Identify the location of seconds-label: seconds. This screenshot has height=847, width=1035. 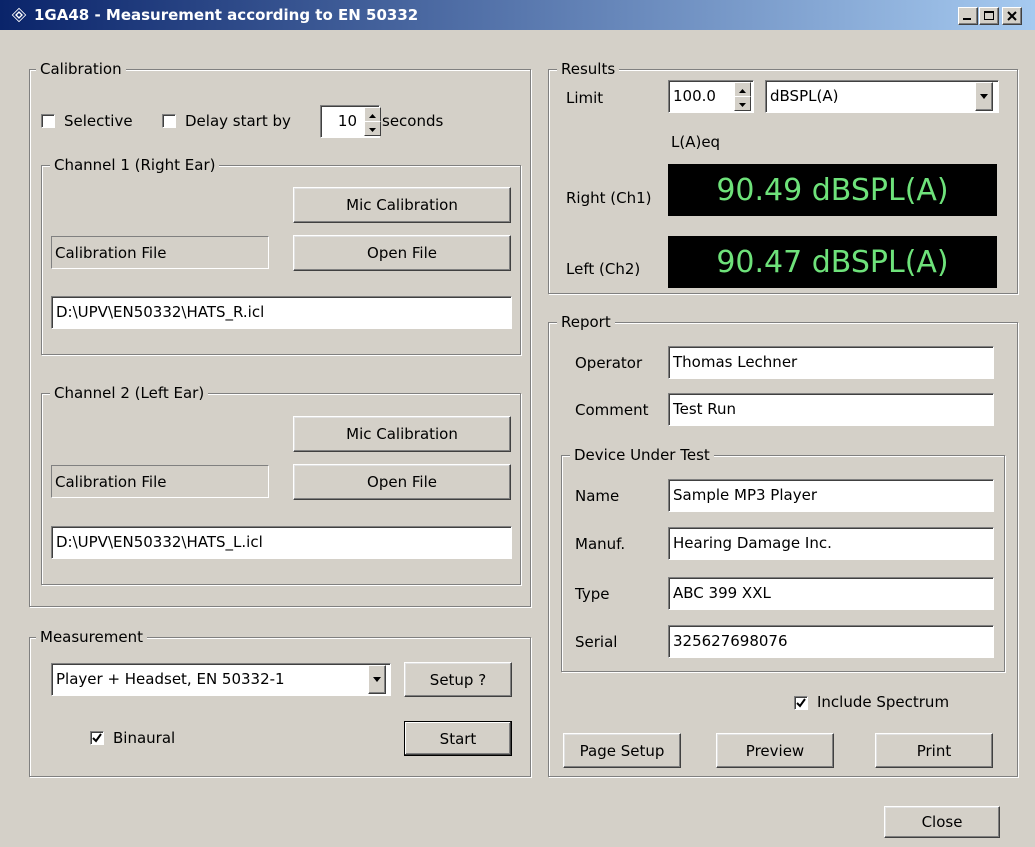
(413, 121).